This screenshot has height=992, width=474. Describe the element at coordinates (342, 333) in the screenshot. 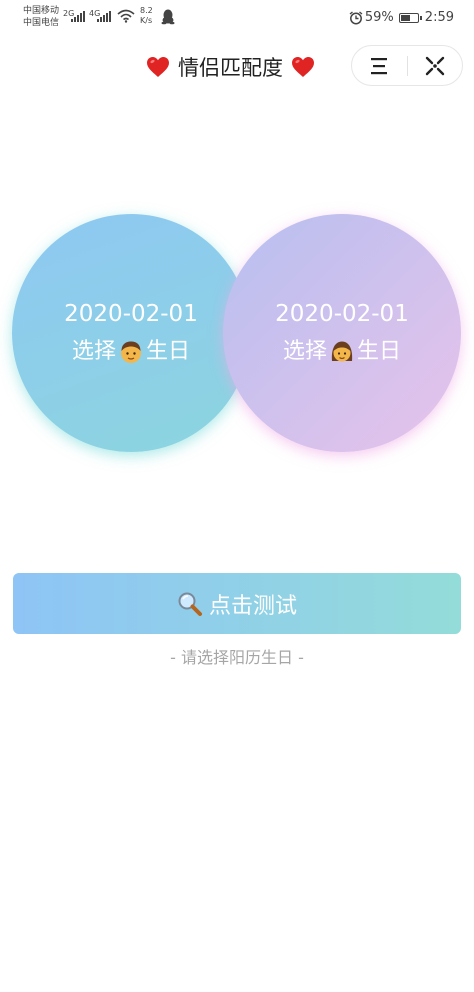

I see `female-birthday-picker: 2020-02-01 选择 生日` at that location.